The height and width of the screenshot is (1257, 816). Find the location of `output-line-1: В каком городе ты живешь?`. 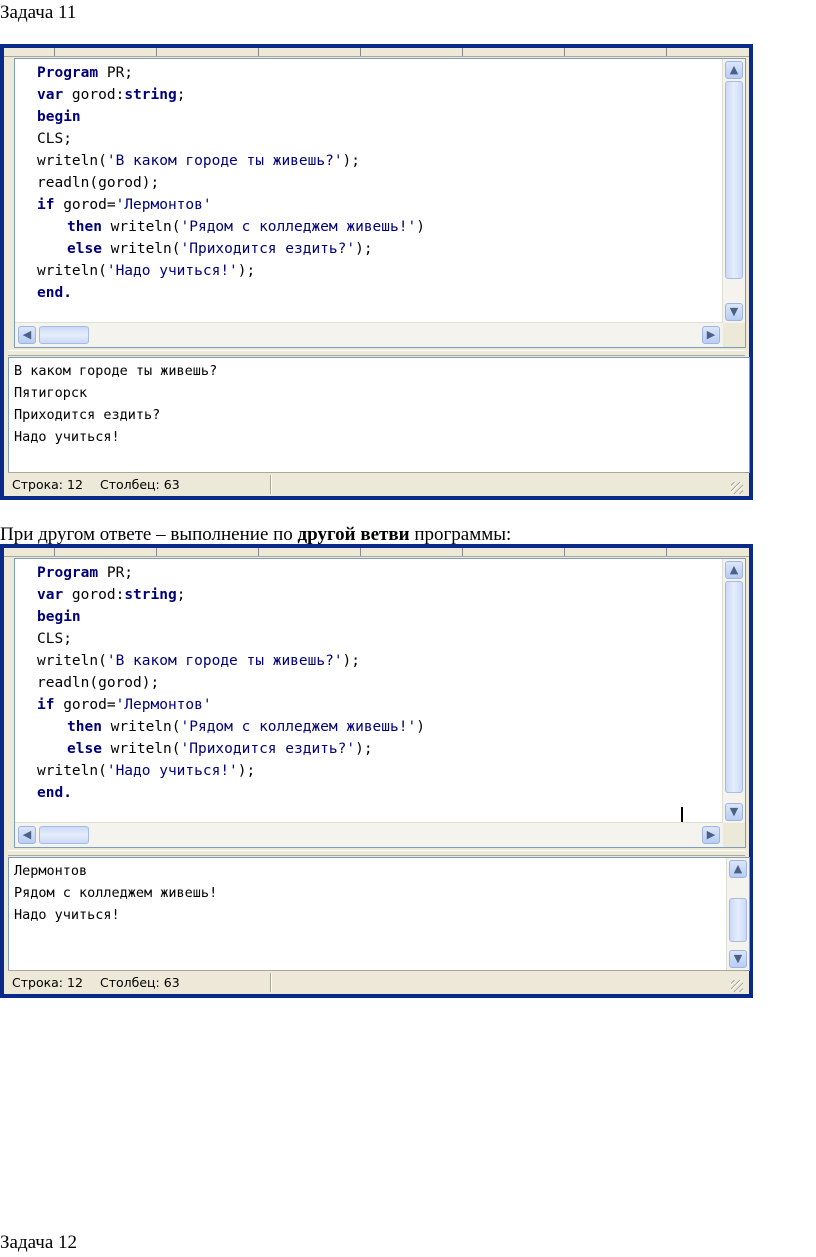

output-line-1: В каком городе ты живешь? is located at coordinates (116, 371).